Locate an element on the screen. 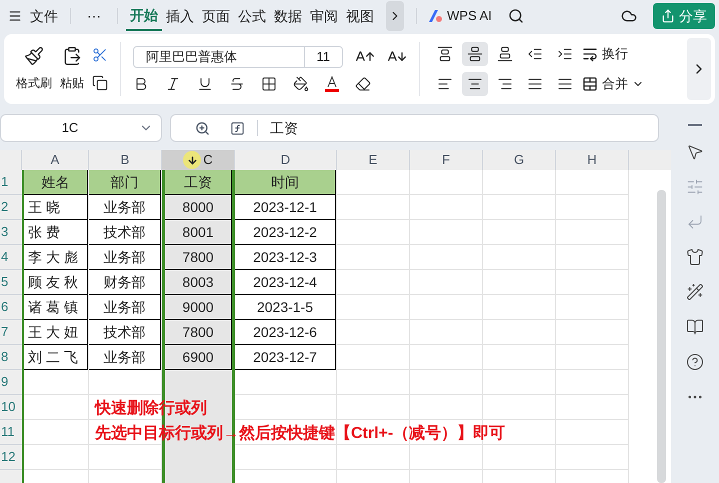 This screenshot has width=719, height=483. row-header: 10 is located at coordinates (11, 407).